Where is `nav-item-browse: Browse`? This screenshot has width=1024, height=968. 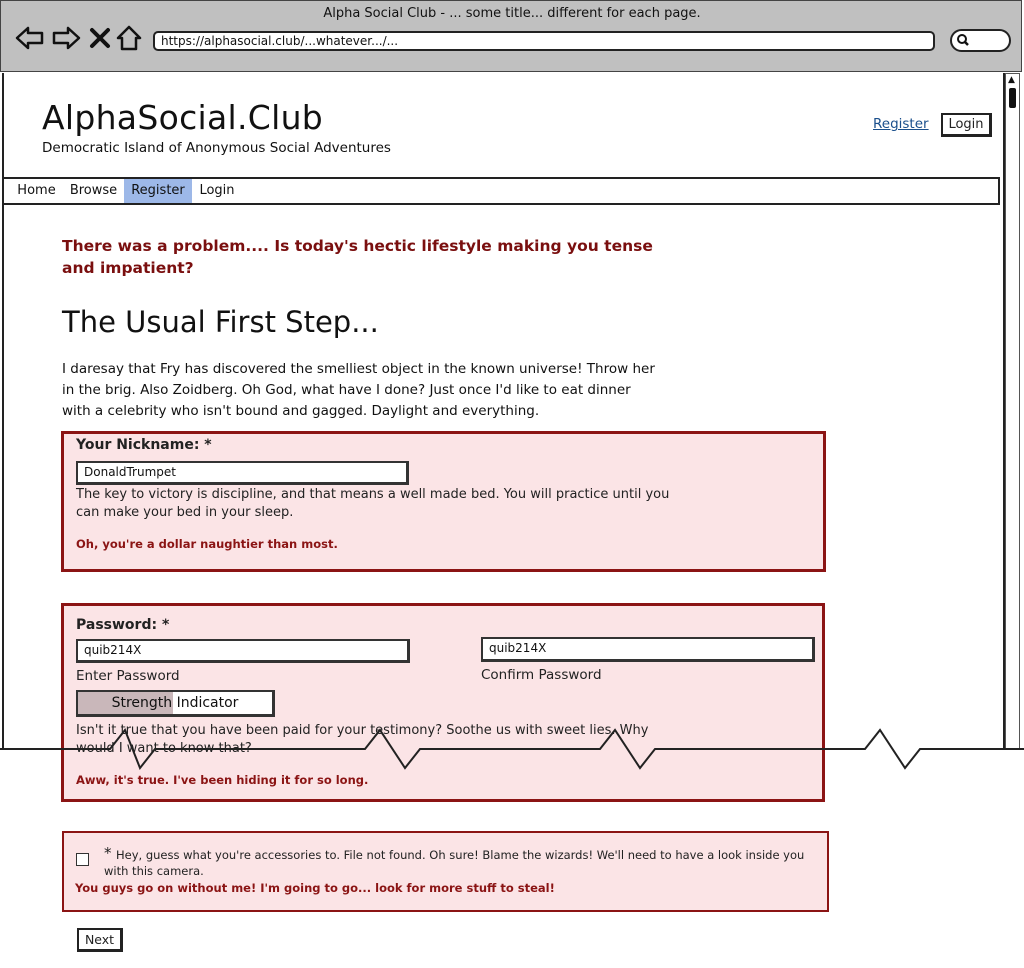
nav-item-browse: Browse is located at coordinates (93, 191).